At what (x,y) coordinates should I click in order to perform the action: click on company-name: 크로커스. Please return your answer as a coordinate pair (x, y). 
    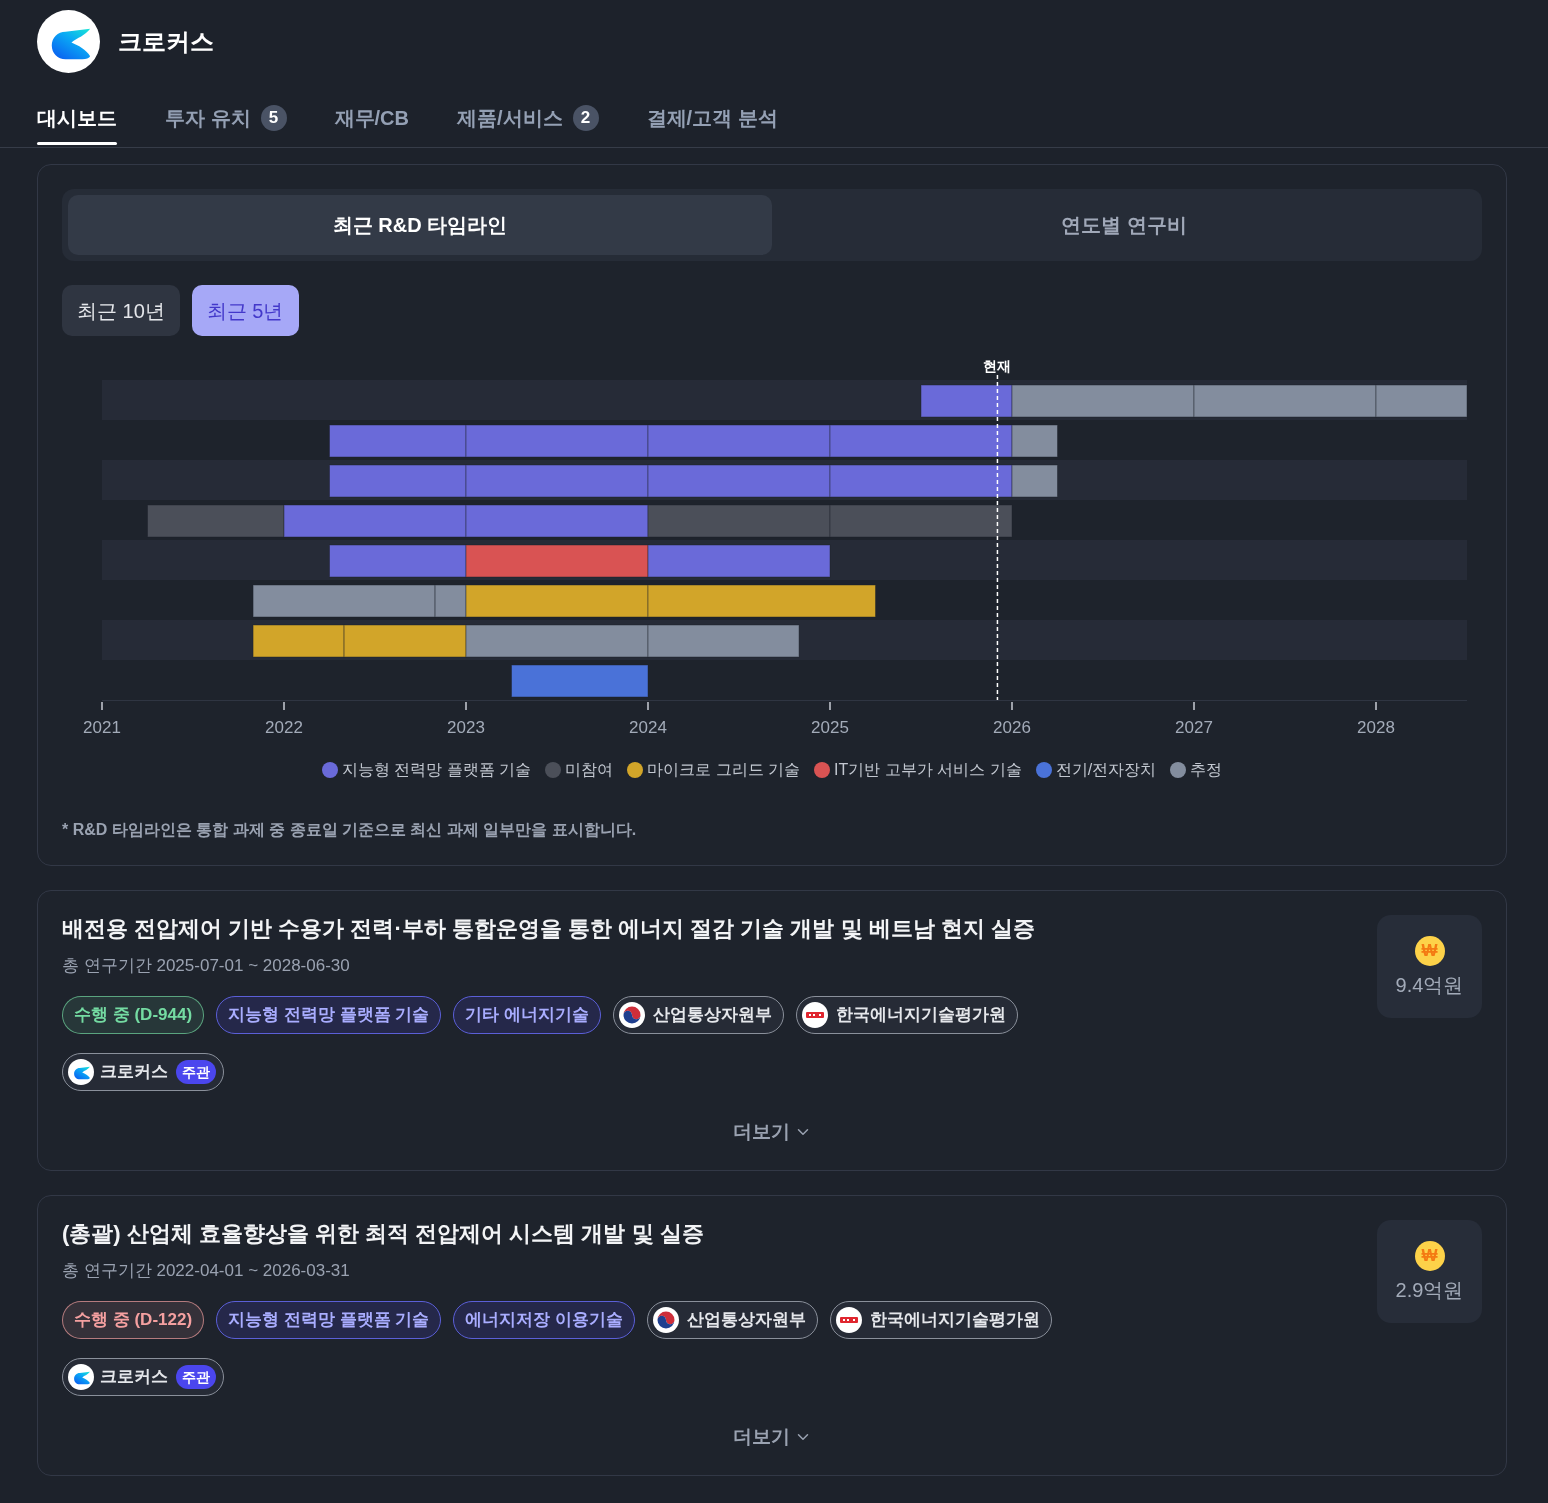
    Looking at the image, I should click on (166, 41).